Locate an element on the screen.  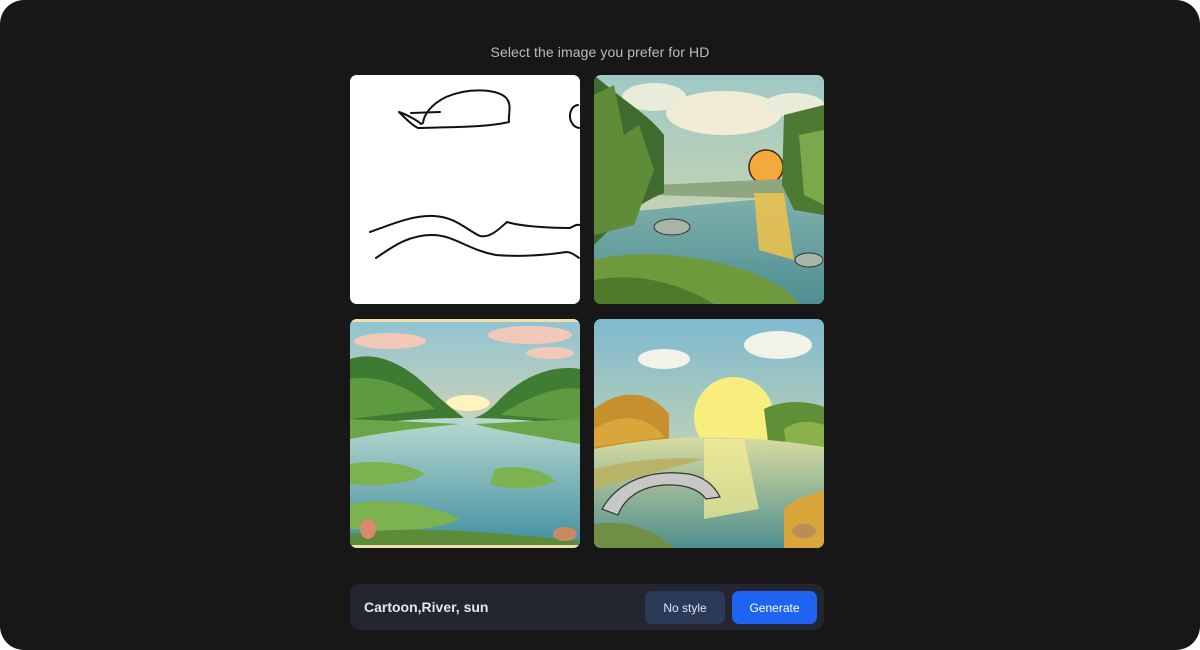
image-option-sketch is located at coordinates (465, 189).